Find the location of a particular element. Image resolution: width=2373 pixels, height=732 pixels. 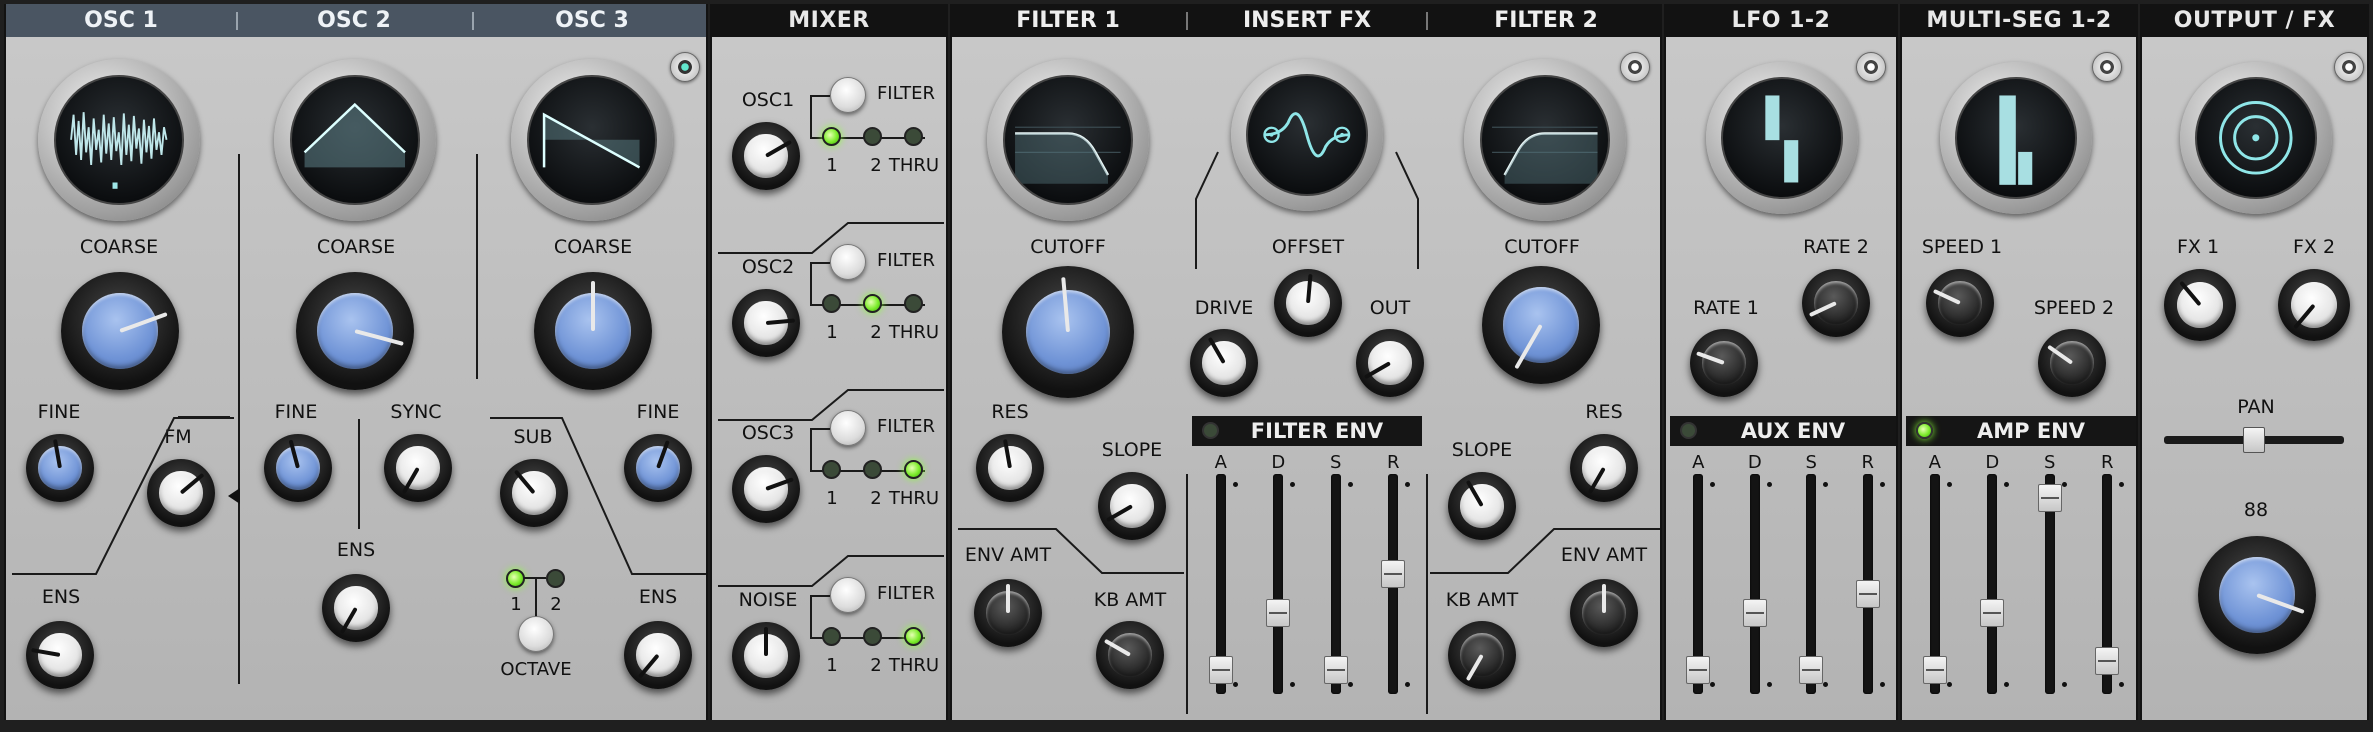

pan-thumb is located at coordinates (2254, 440).